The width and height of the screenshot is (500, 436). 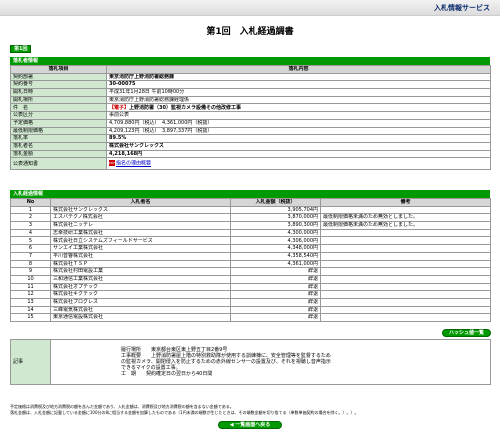 What do you see at coordinates (30, 241) in the screenshot?
I see `bid-no: 5` at bounding box center [30, 241].